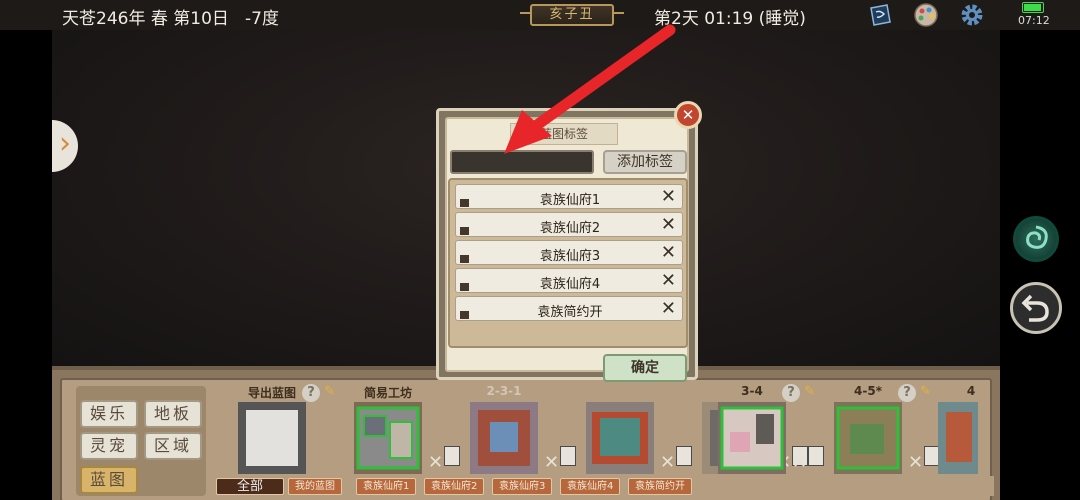  Describe the element at coordinates (271, 393) in the screenshot. I see `blueprint-title: 导出蓝图` at that location.